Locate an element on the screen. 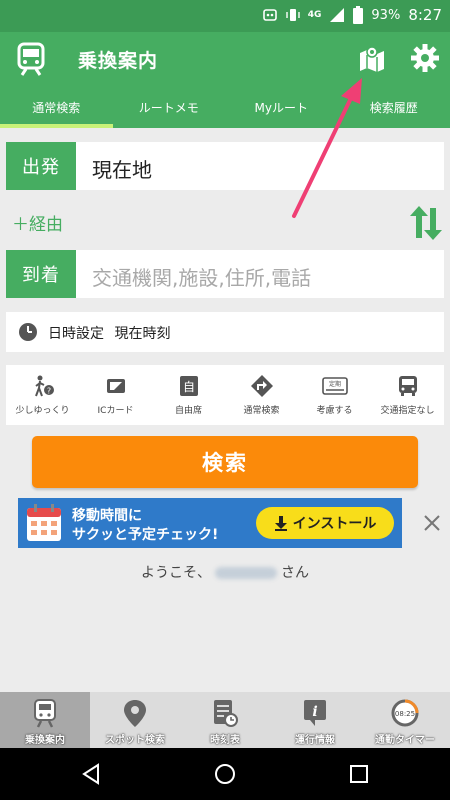  option-transport: 交通指定なし is located at coordinates (407, 395).